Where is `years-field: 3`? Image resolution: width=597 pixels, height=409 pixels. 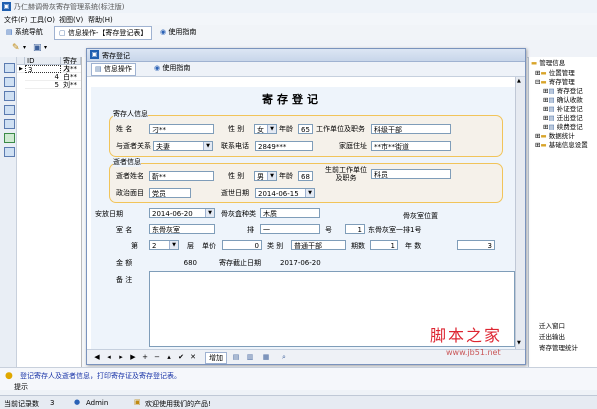 years-field: 3 is located at coordinates (476, 245).